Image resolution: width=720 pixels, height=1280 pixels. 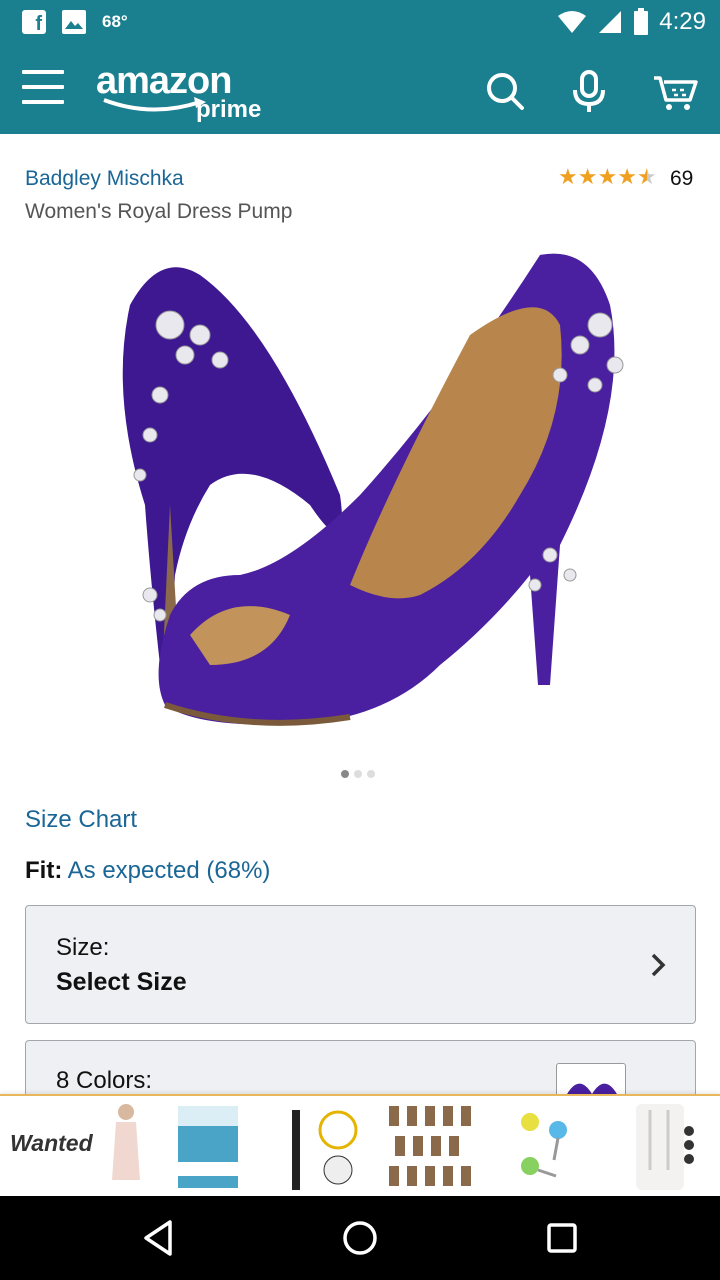 What do you see at coordinates (345, 774) in the screenshot?
I see `pager-dot-active` at bounding box center [345, 774].